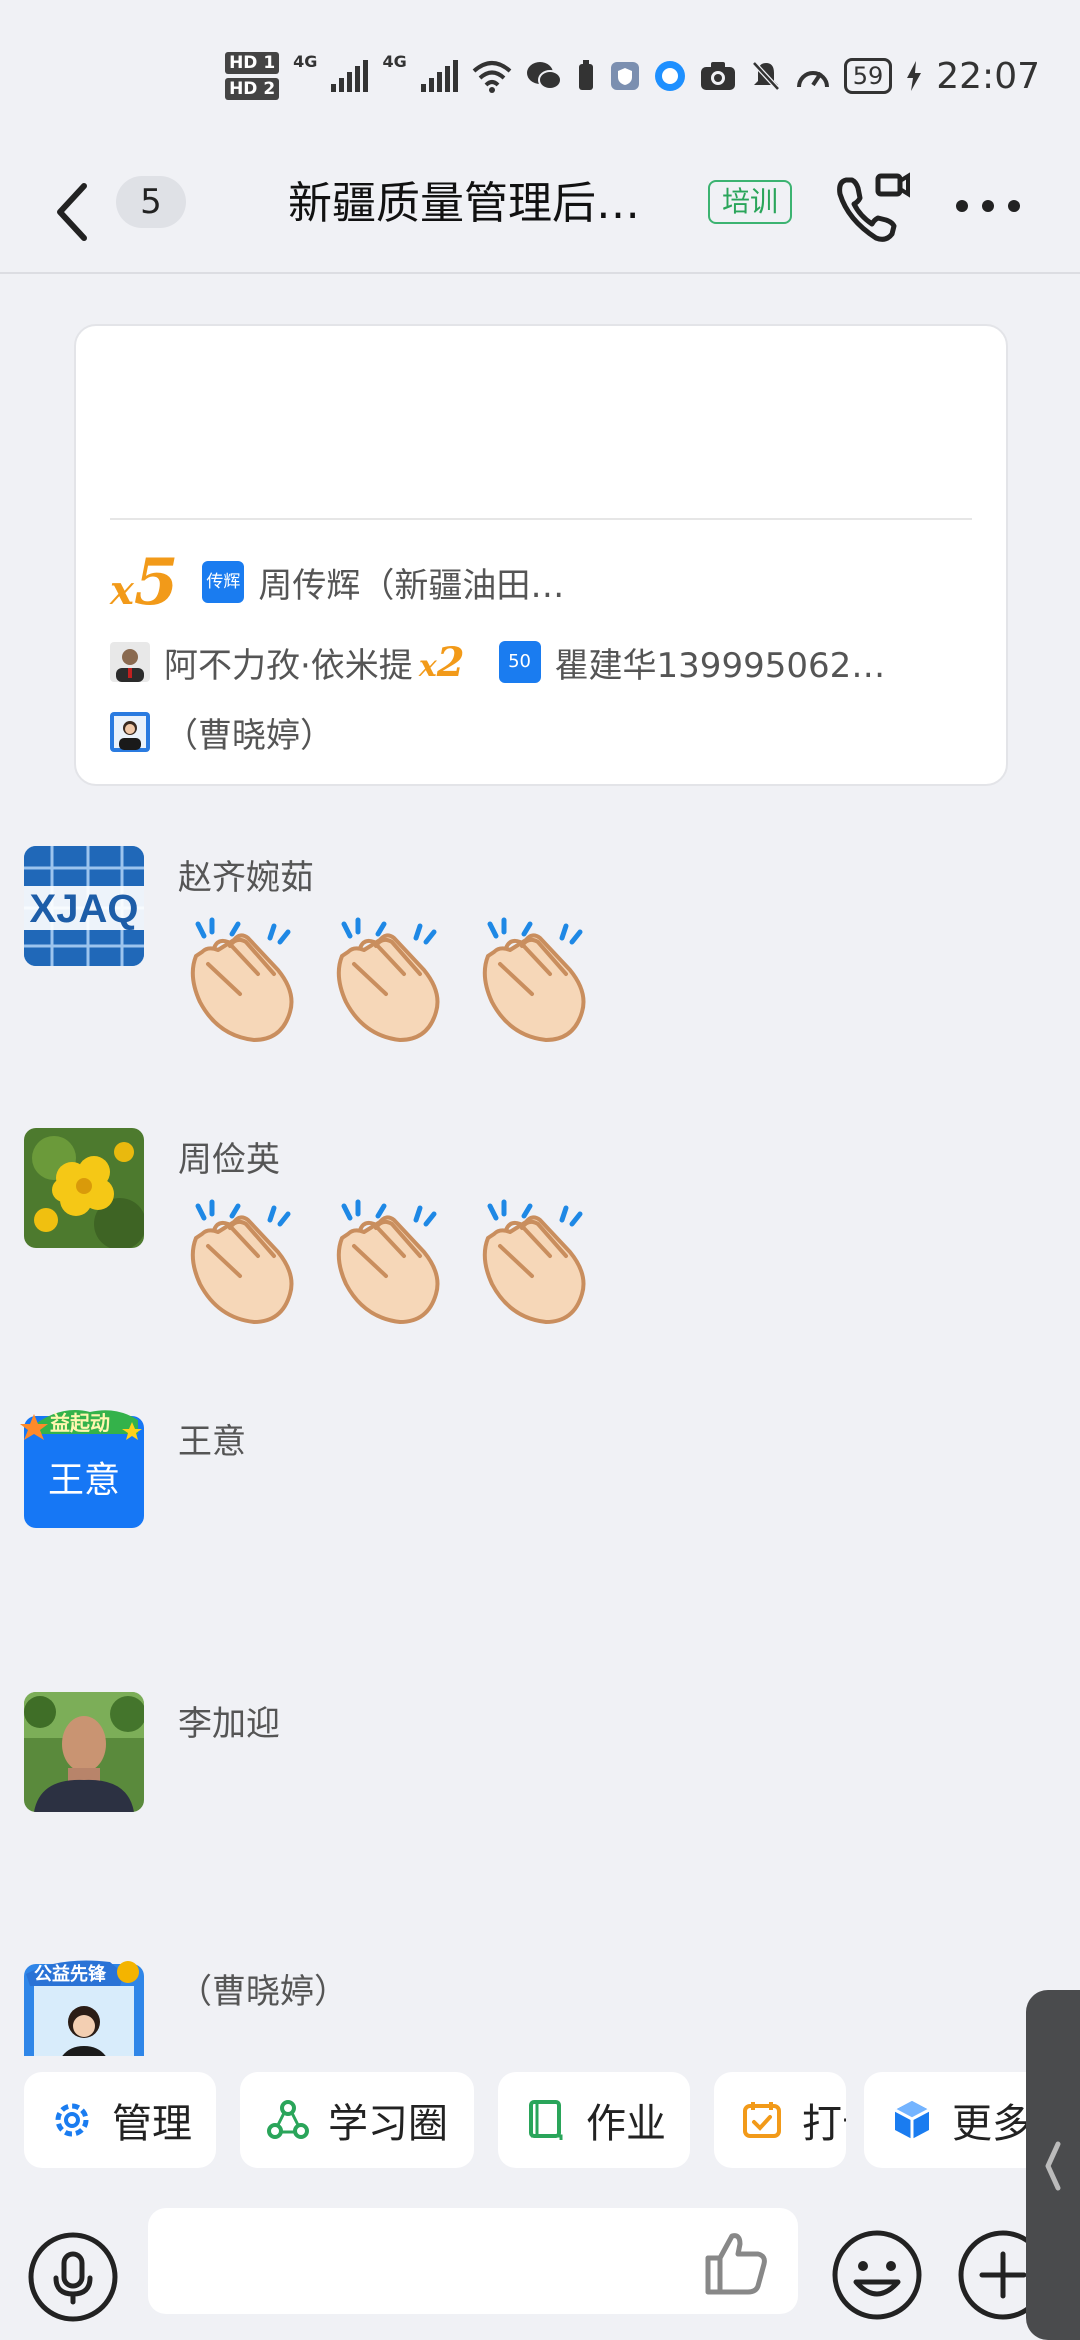 The height and width of the screenshot is (2340, 1080). What do you see at coordinates (70, 1973) in the screenshot?
I see `svg-text: 公益先锋` at bounding box center [70, 1973].